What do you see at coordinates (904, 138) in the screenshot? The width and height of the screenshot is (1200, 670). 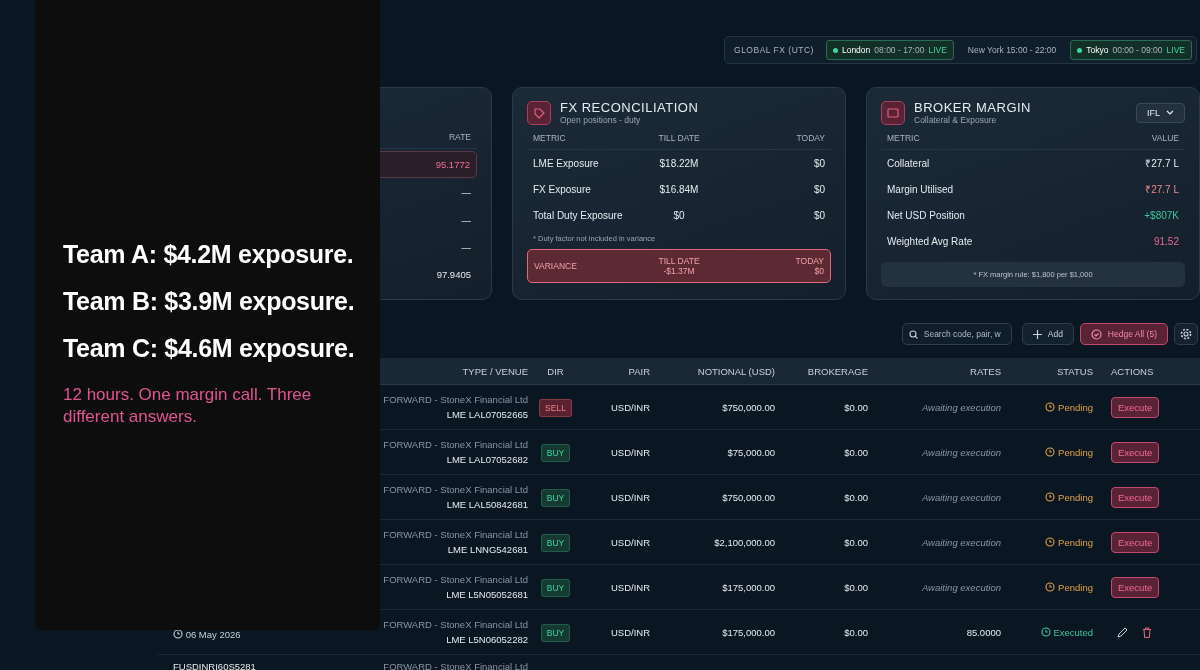 I see `column-header: METRIC` at bounding box center [904, 138].